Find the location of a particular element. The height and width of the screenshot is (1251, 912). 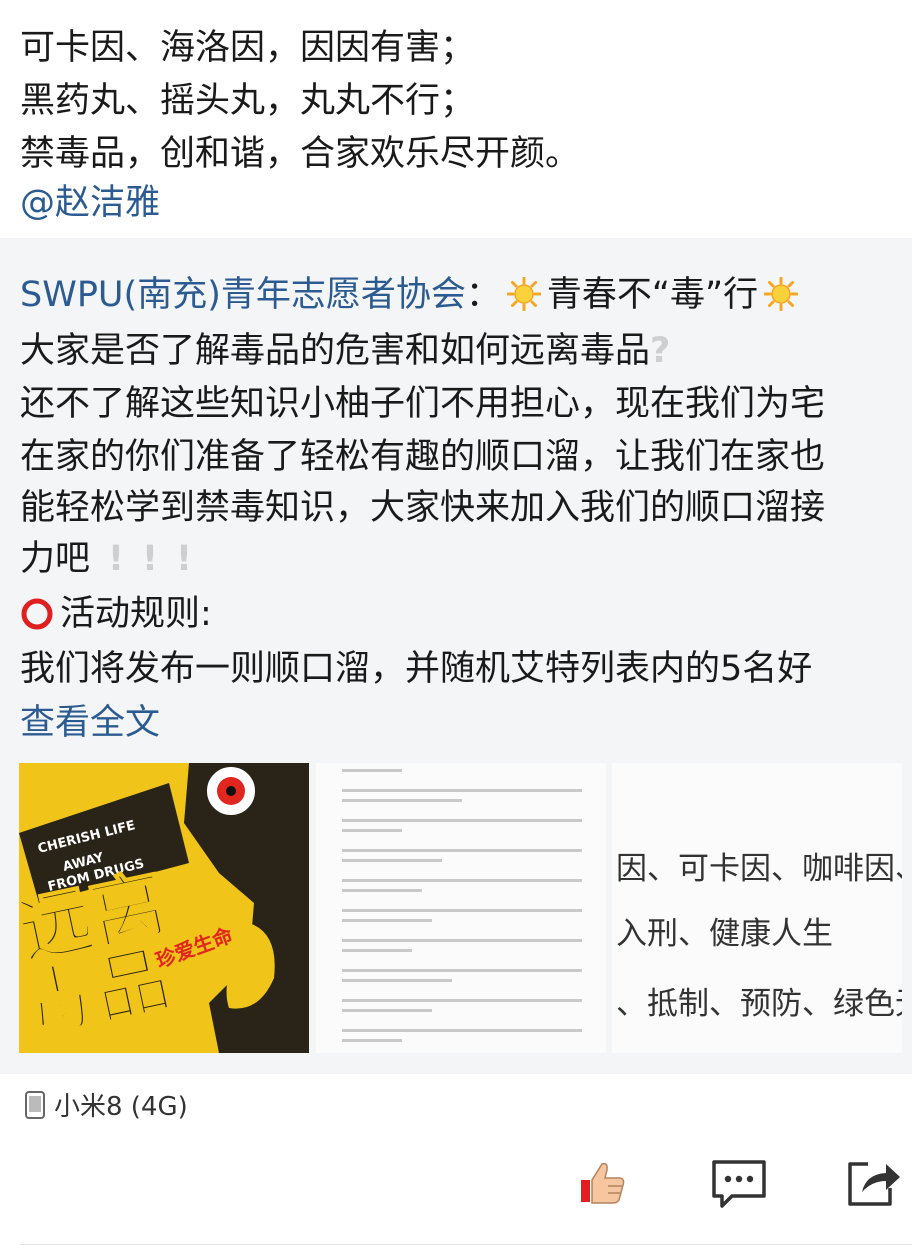

read-more-link: 查看全文 is located at coordinates (90, 723).